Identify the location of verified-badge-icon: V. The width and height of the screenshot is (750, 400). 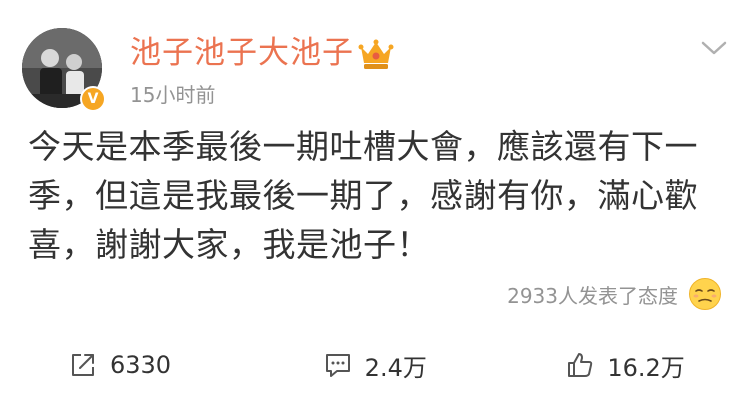
(93, 99).